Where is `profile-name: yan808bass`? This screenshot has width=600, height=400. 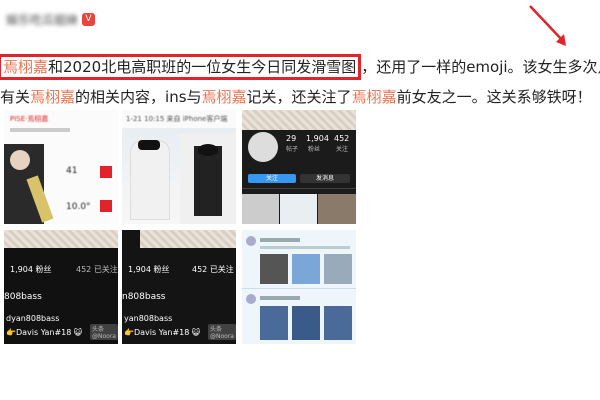 profile-name: yan808bass is located at coordinates (148, 318).